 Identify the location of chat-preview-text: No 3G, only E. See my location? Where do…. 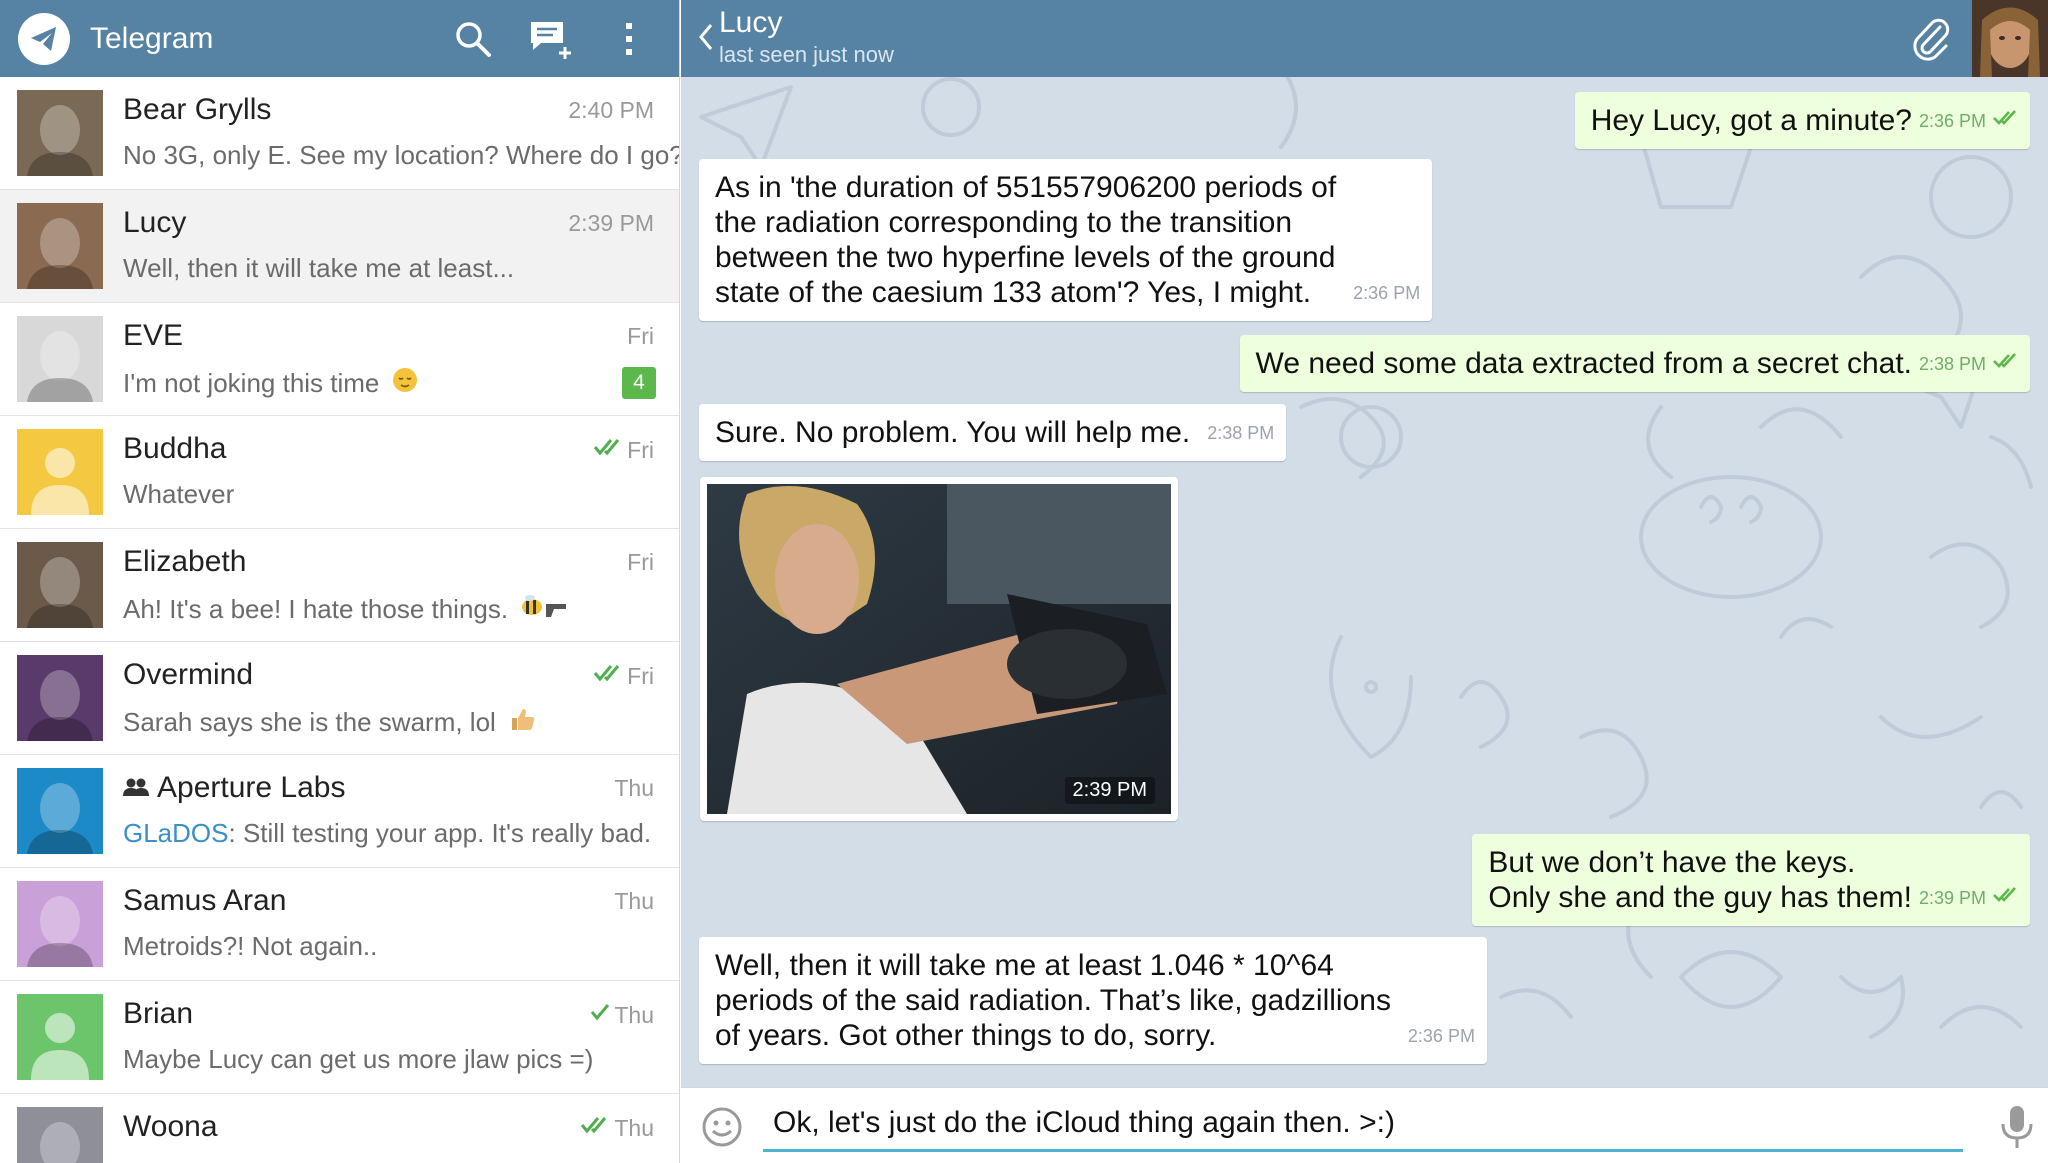
(401, 155).